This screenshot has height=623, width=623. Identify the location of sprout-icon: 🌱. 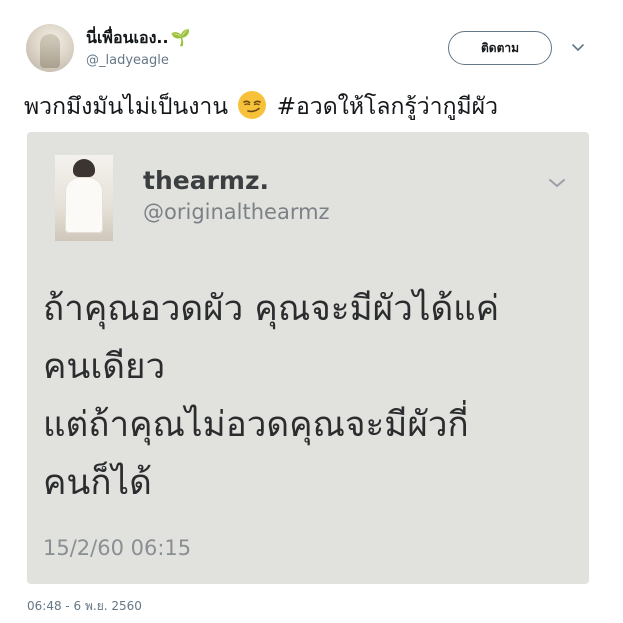
(180, 37).